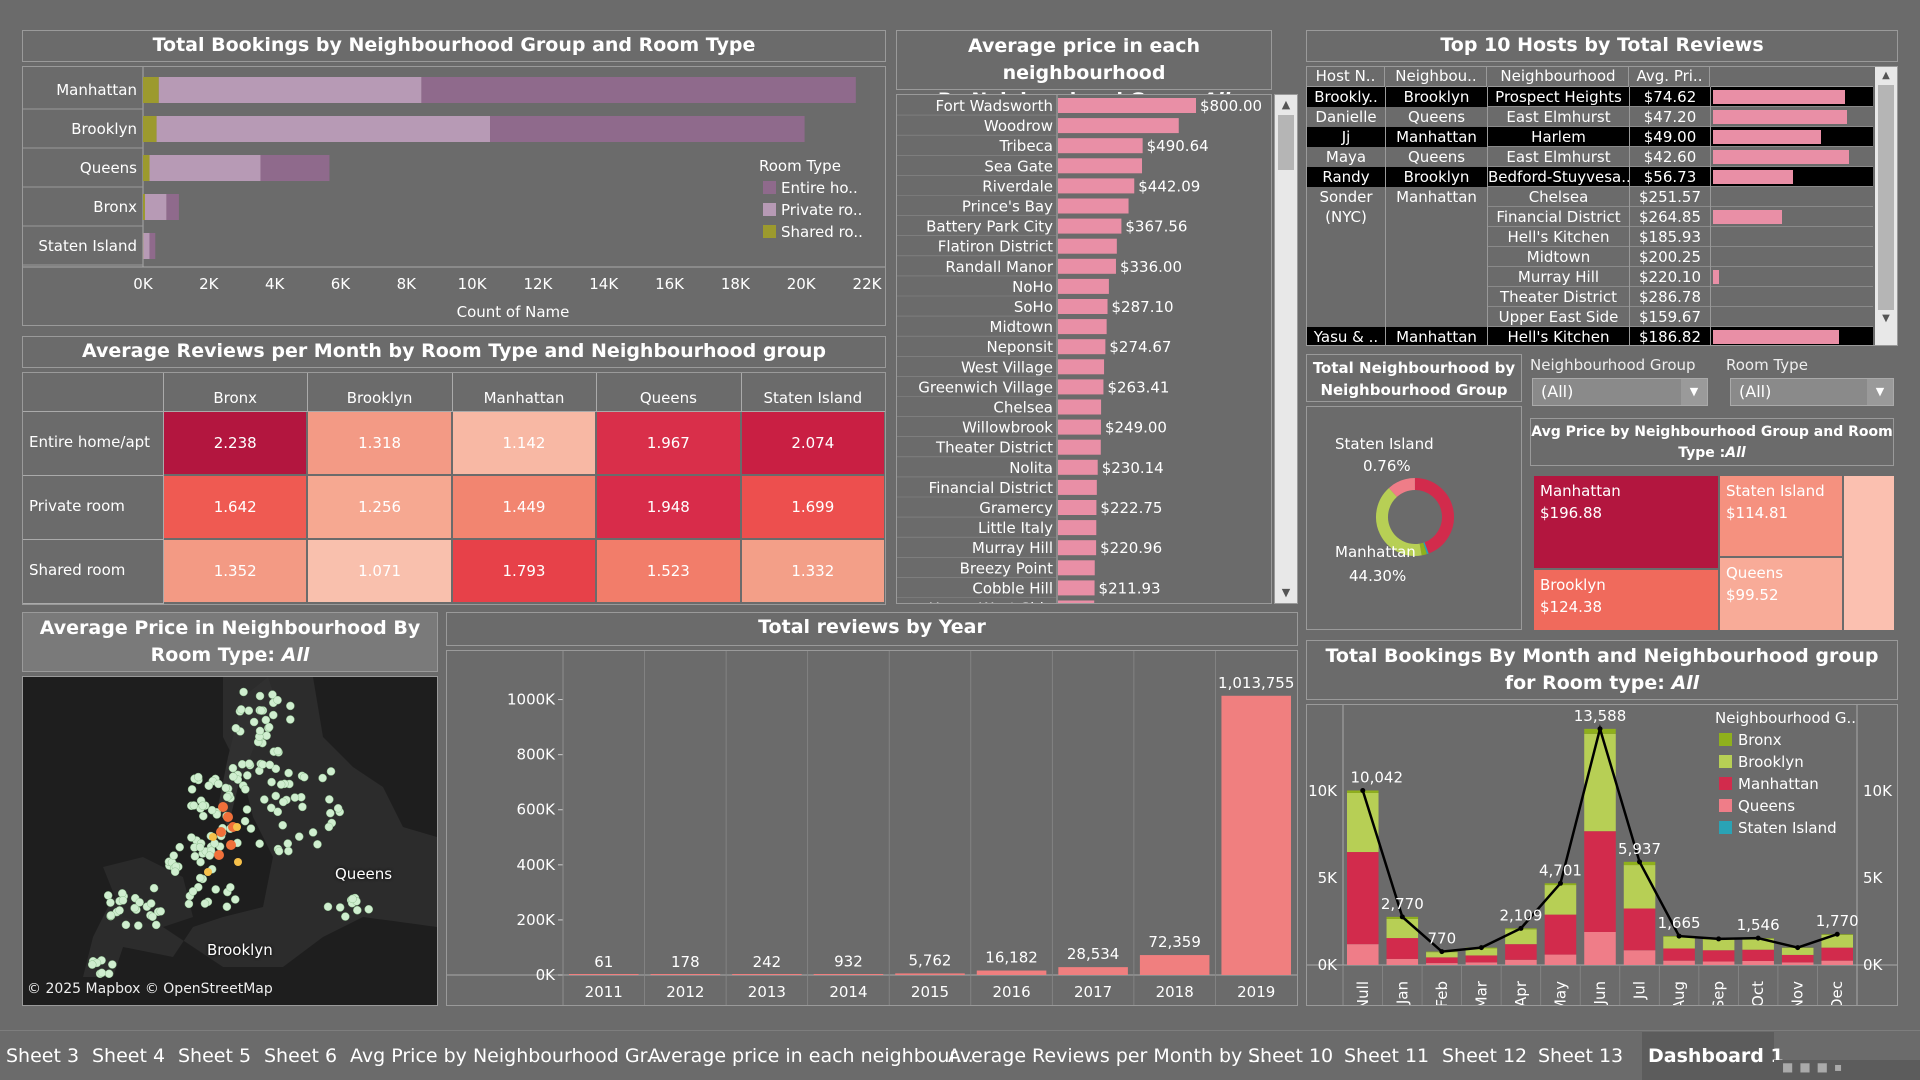 The height and width of the screenshot is (1080, 1920). I want to click on tab-sheet-13: Sheet 13, so click(1580, 1056).